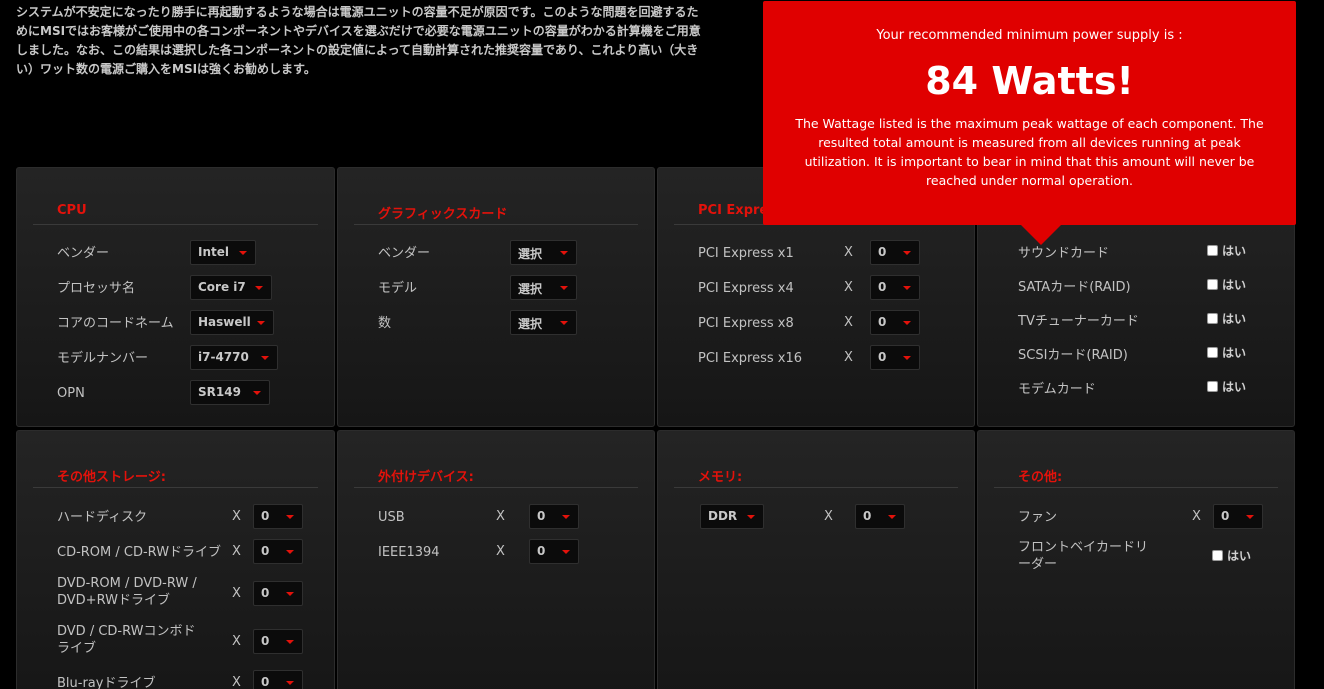  What do you see at coordinates (1212, 318) in the screenshot?
I see `card-tv-checkbox` at bounding box center [1212, 318].